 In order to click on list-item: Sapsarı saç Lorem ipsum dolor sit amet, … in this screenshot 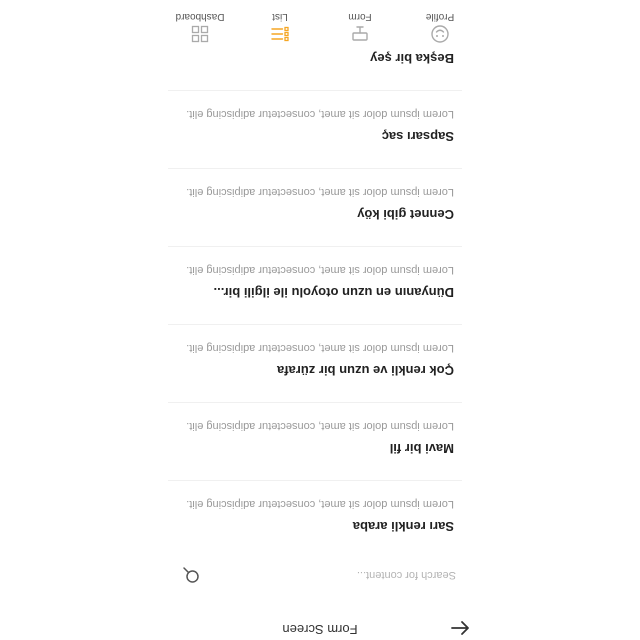, I will do `click(320, 109)`.